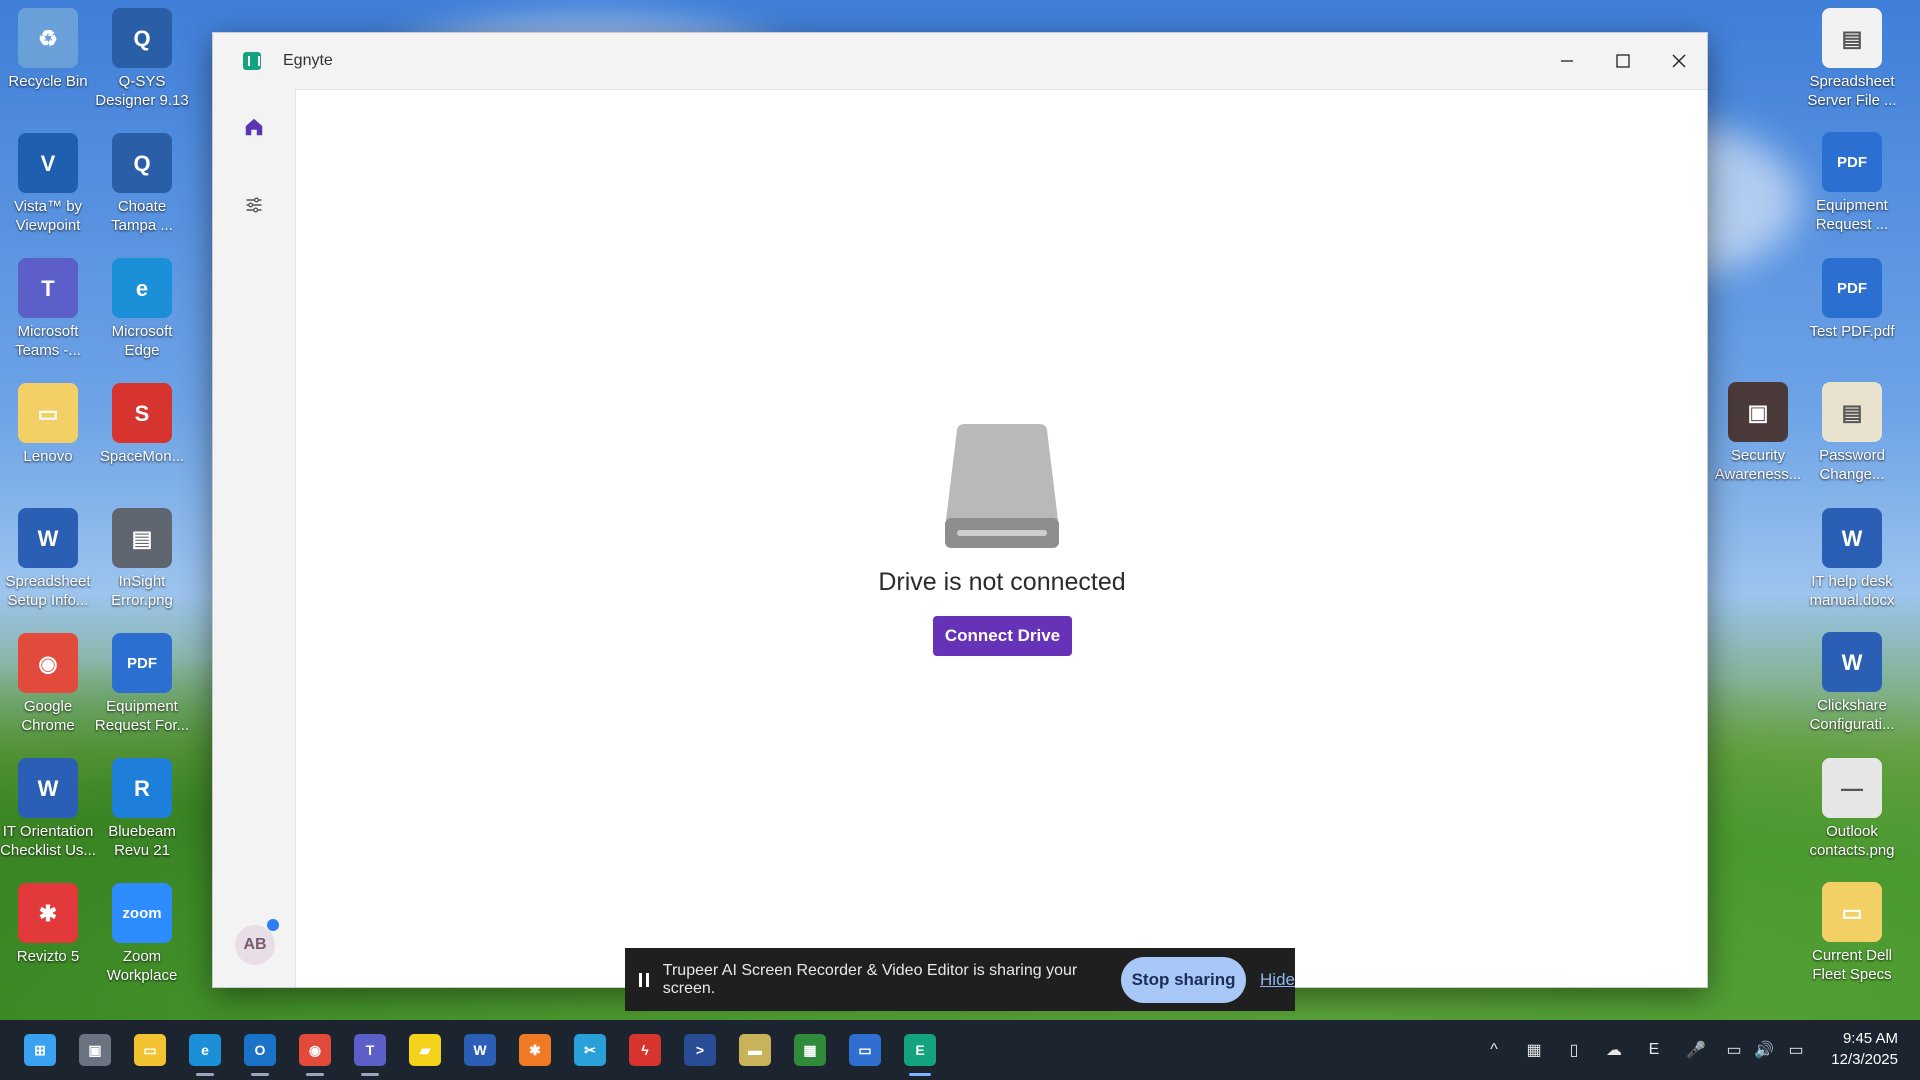 Image resolution: width=1920 pixels, height=1080 pixels. What do you see at coordinates (535, 1050) in the screenshot?
I see `revizto-icon: ✱` at bounding box center [535, 1050].